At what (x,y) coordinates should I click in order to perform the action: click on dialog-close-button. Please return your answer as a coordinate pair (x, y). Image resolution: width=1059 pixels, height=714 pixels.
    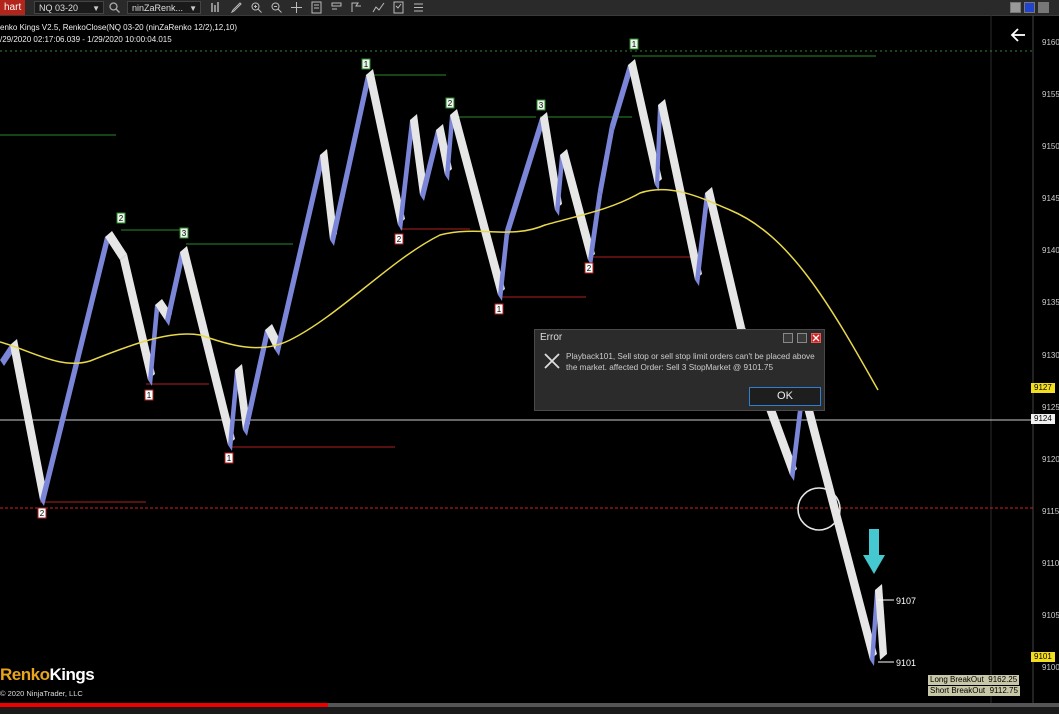
    Looking at the image, I should click on (816, 338).